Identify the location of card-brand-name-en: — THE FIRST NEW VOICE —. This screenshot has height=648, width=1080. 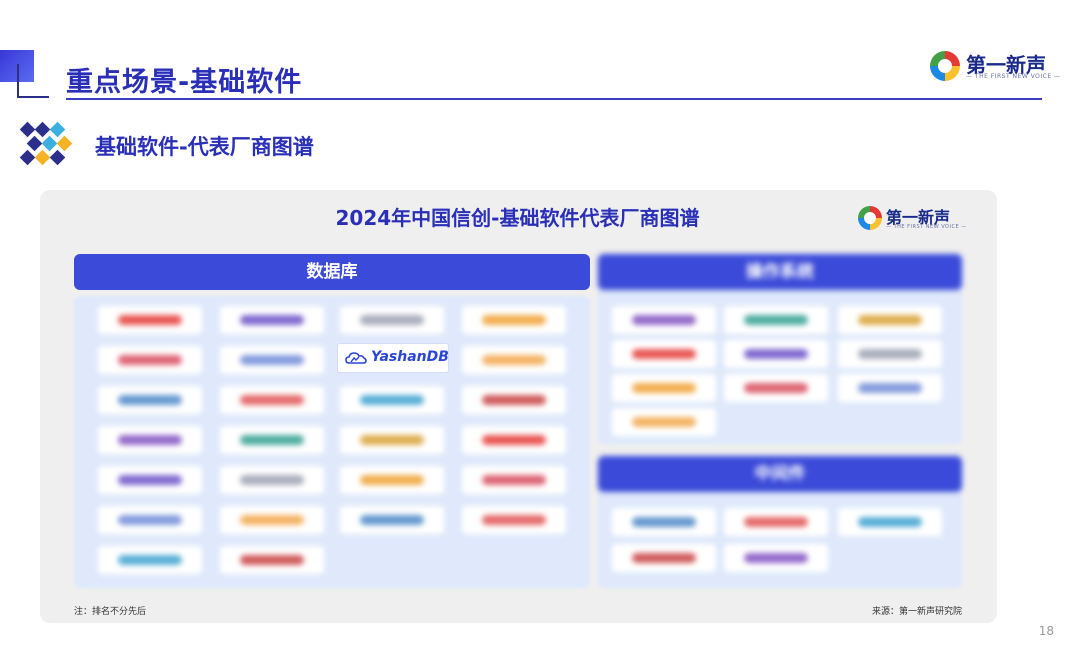
(926, 227).